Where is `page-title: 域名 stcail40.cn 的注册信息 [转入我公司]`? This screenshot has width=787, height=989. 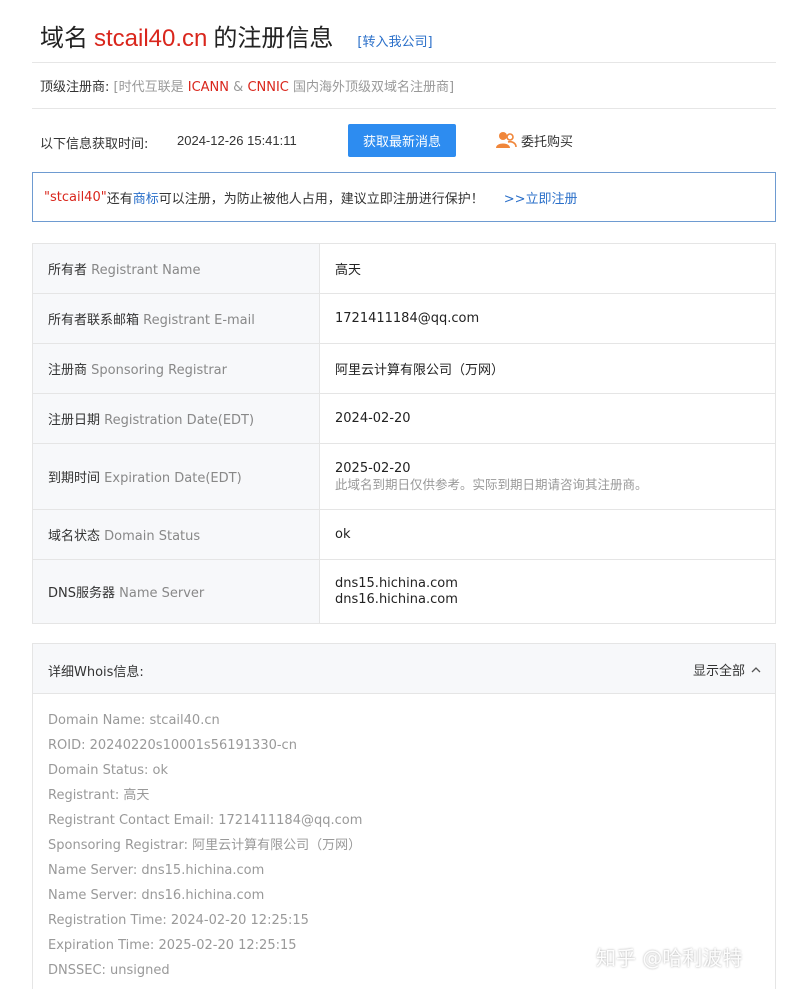 page-title: 域名 stcail40.cn 的注册信息 [转入我公司] is located at coordinates (236, 35).